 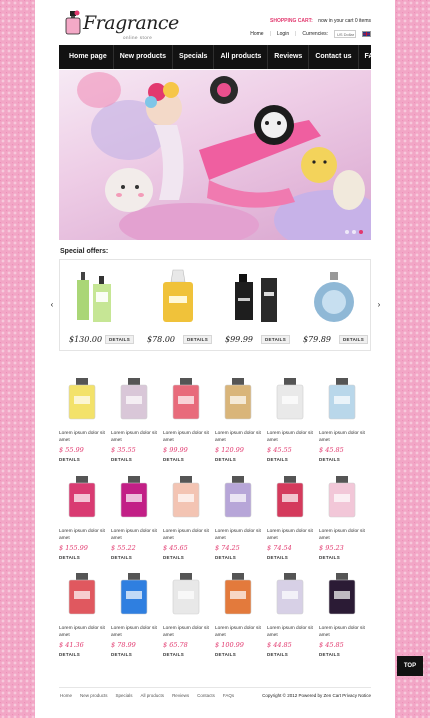 I want to click on footer-link-all-products: All products, so click(x=153, y=695).